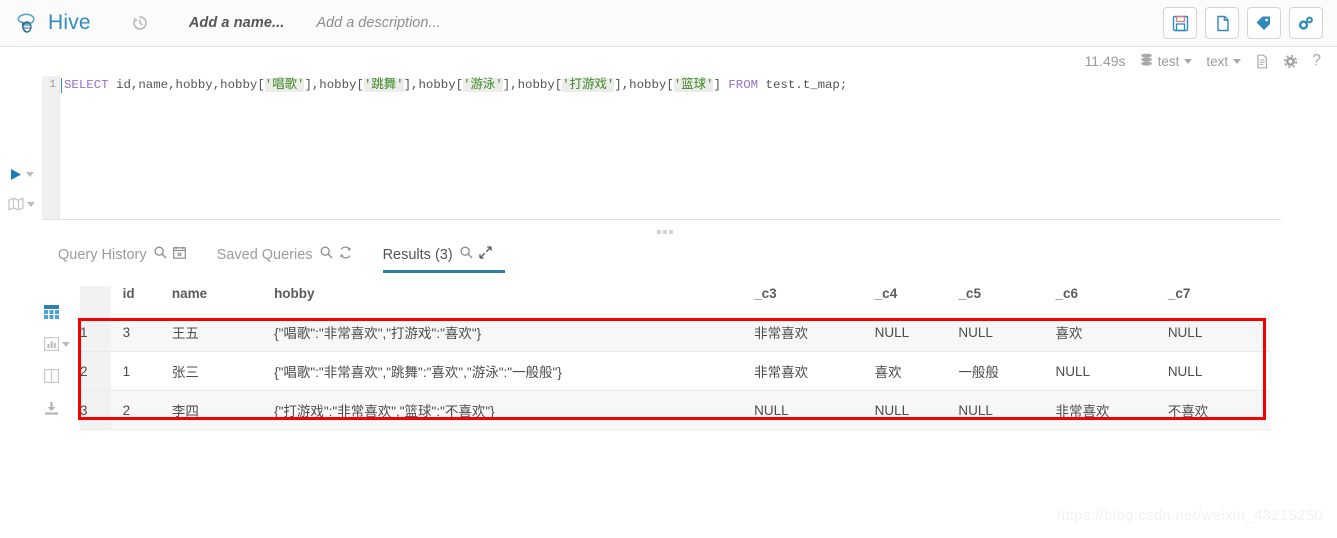 This screenshot has width=1337, height=538. Describe the element at coordinates (485, 254) in the screenshot. I see `expand-icon` at that location.